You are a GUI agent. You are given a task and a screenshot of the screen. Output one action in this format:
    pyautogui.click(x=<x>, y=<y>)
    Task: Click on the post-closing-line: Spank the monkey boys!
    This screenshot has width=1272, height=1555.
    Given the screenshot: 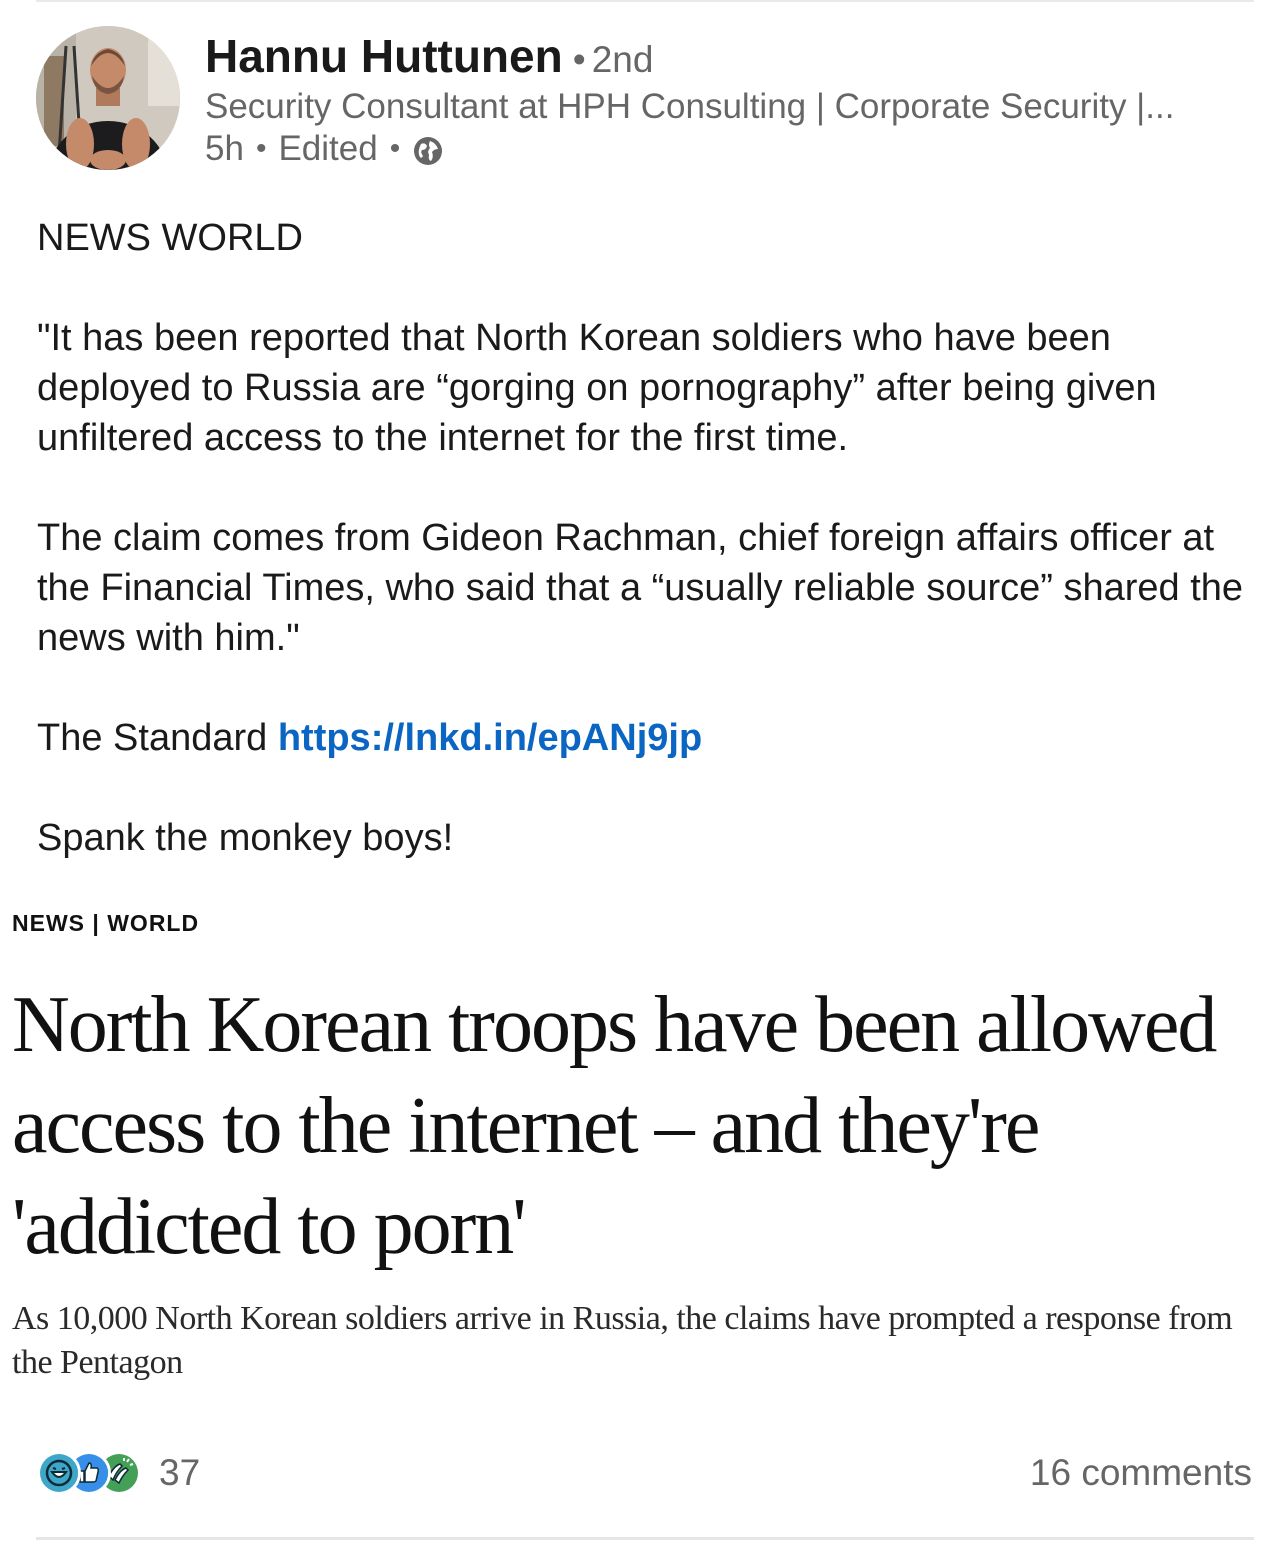 What is the action you would take?
    pyautogui.click(x=245, y=838)
    